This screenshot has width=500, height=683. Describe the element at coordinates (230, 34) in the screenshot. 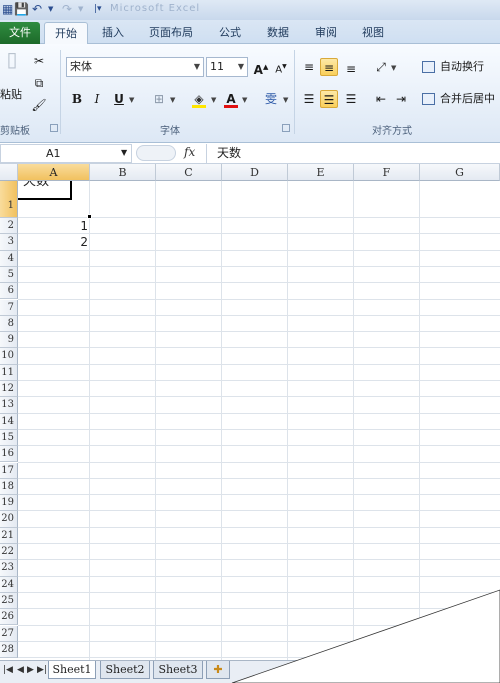

I see `tab-formulas: 公式` at that location.